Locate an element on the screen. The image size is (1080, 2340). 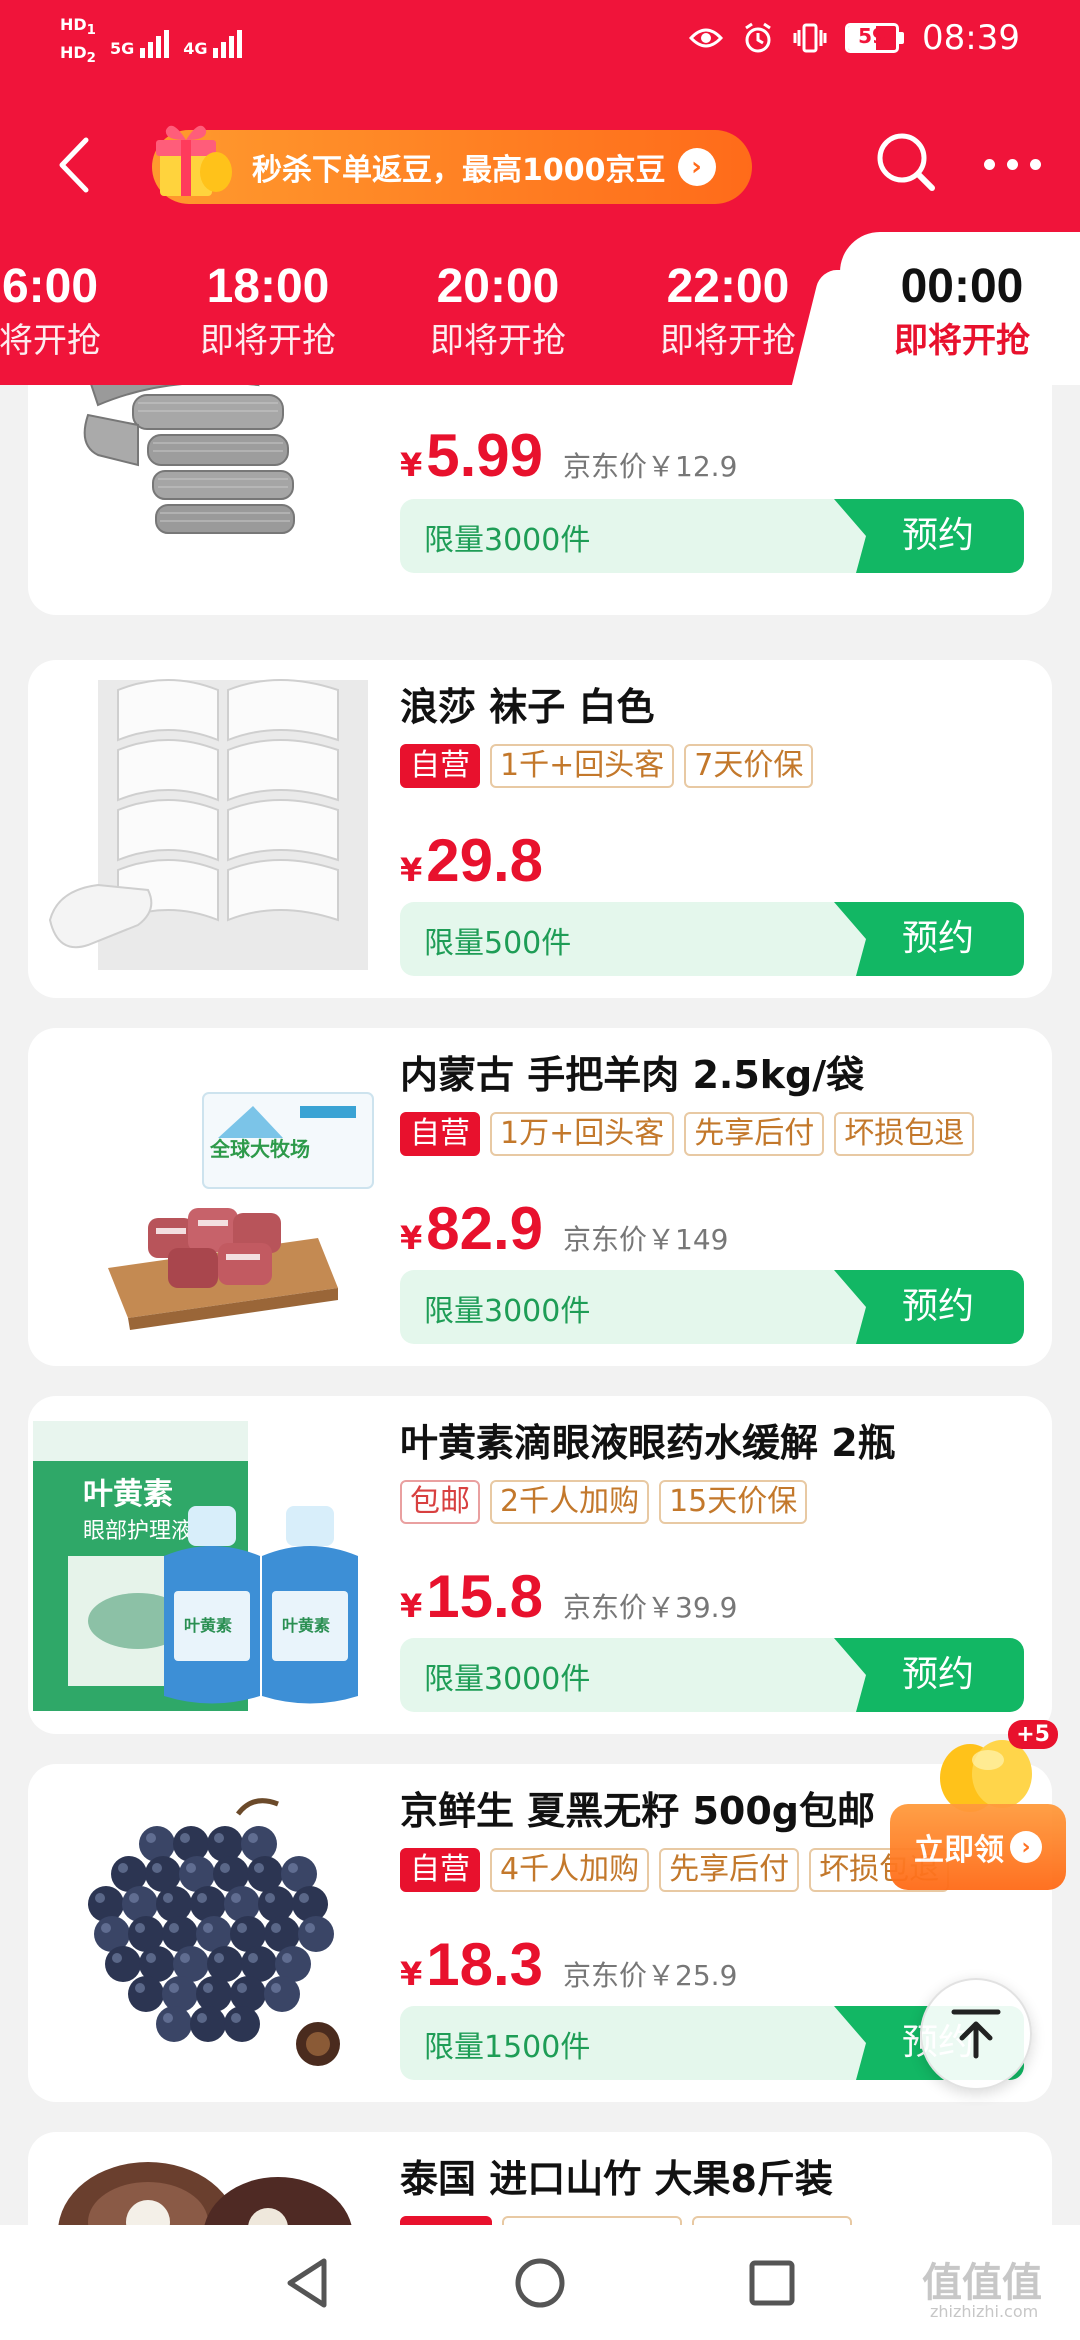
hd-indicator: HD1 HD2 is located at coordinates (78, 41).